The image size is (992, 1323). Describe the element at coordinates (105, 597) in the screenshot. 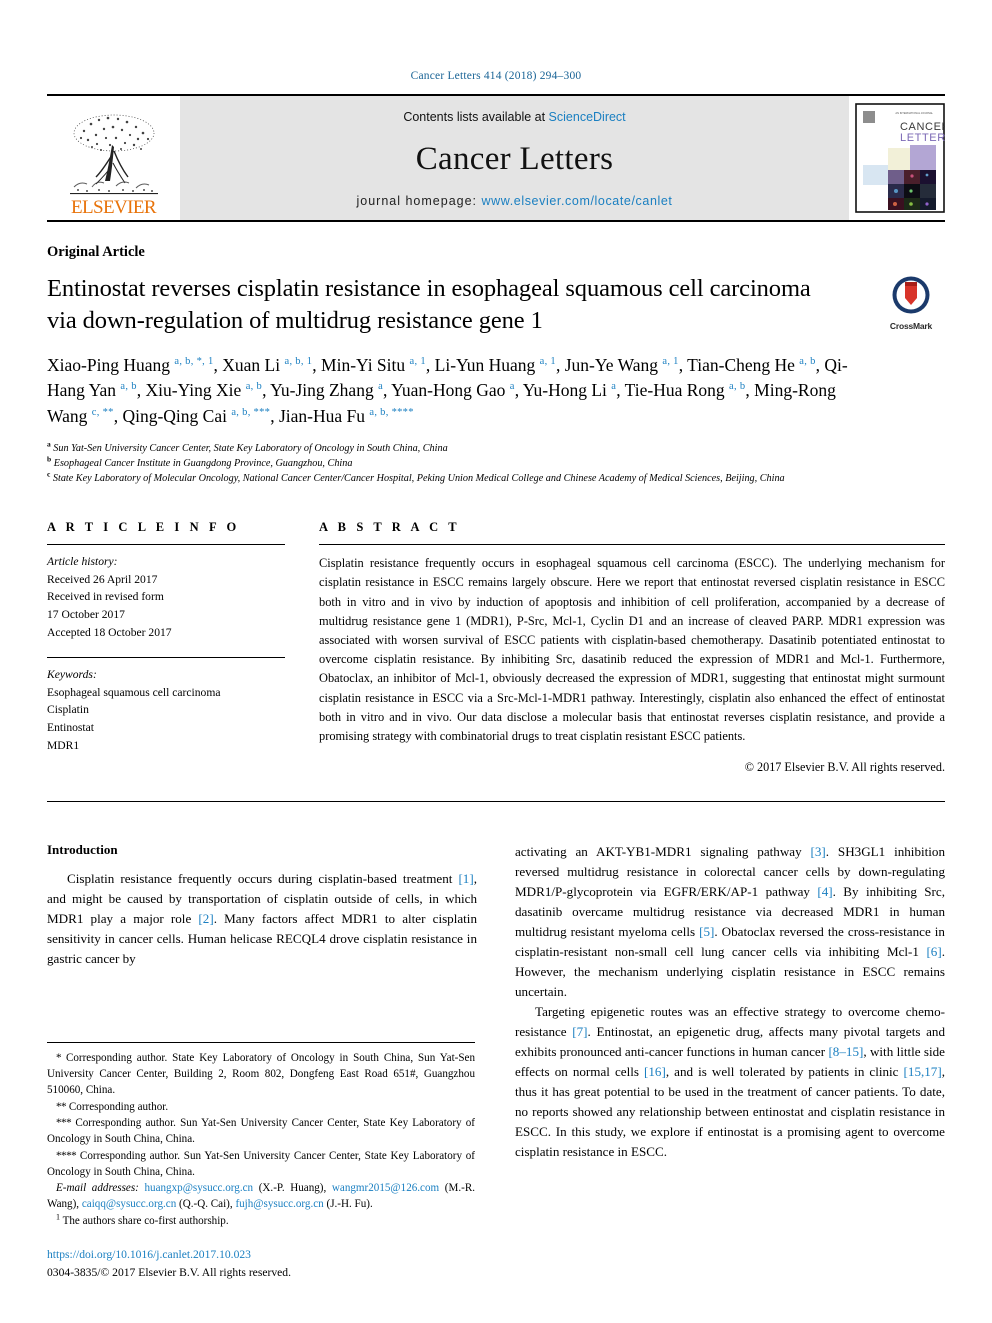

I see `history-item: Received in revised form` at that location.